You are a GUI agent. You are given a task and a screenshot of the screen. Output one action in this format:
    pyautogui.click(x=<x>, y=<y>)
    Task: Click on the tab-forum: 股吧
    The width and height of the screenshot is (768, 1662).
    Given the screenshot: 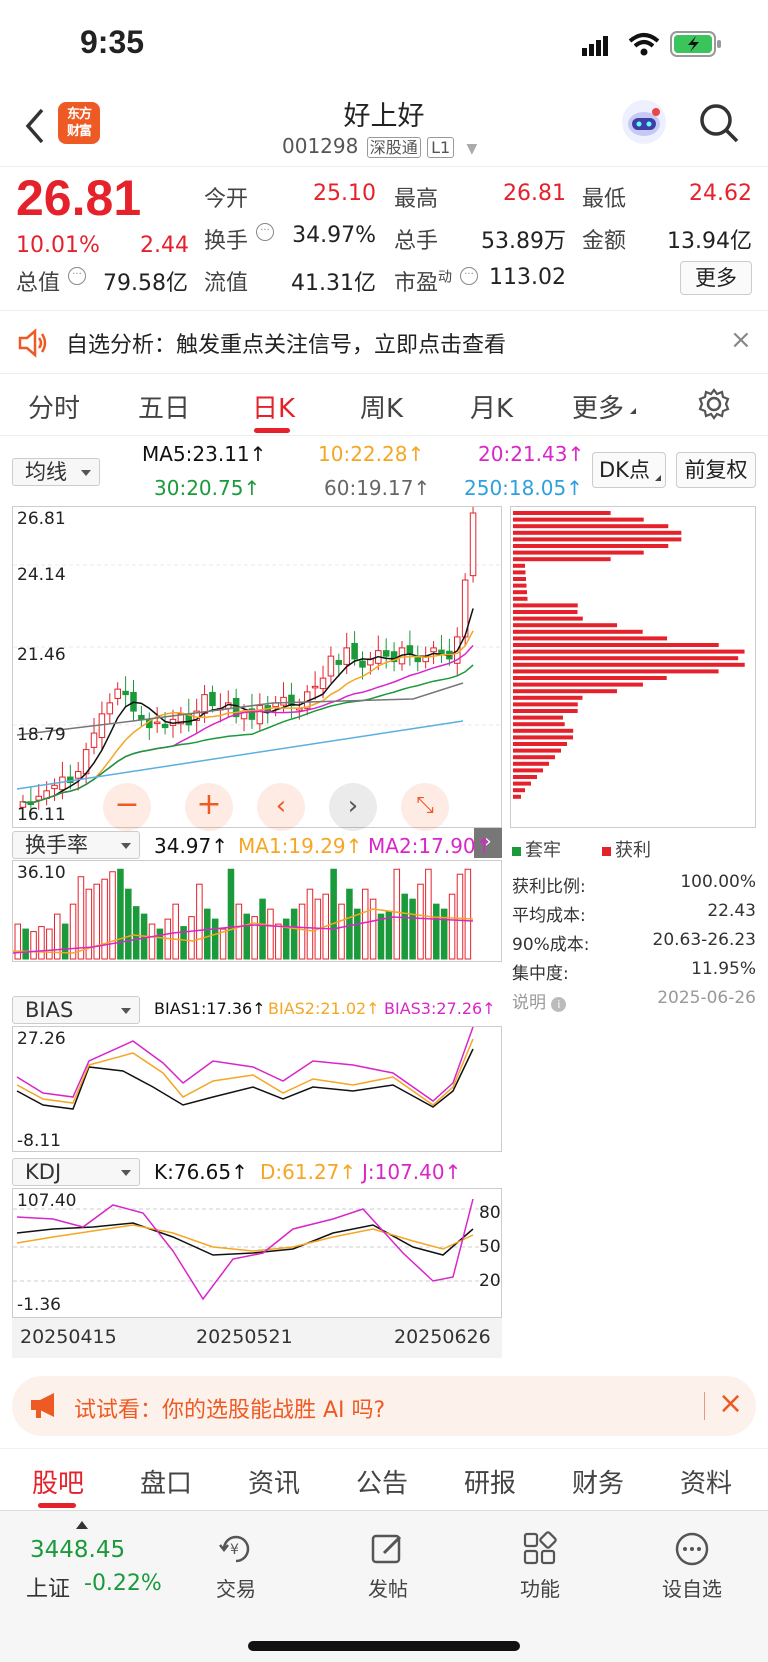 What is the action you would take?
    pyautogui.click(x=58, y=1481)
    